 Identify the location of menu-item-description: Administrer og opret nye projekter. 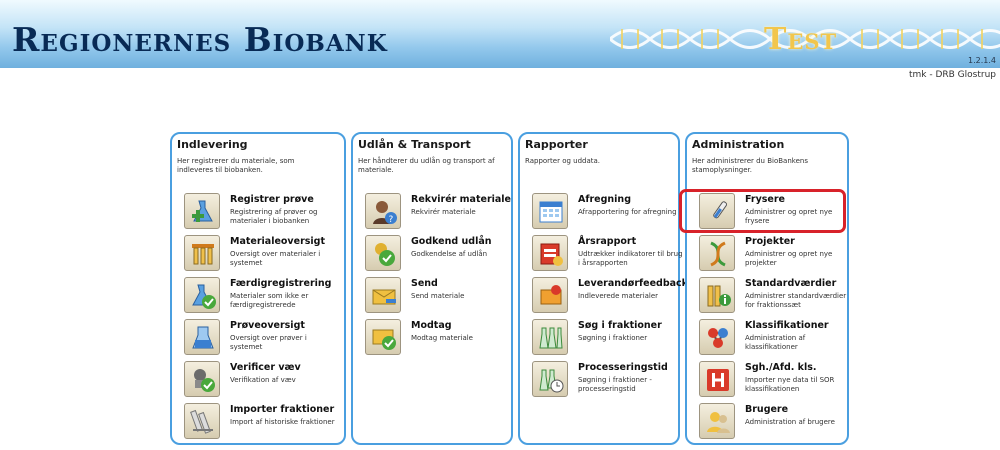
(789, 258).